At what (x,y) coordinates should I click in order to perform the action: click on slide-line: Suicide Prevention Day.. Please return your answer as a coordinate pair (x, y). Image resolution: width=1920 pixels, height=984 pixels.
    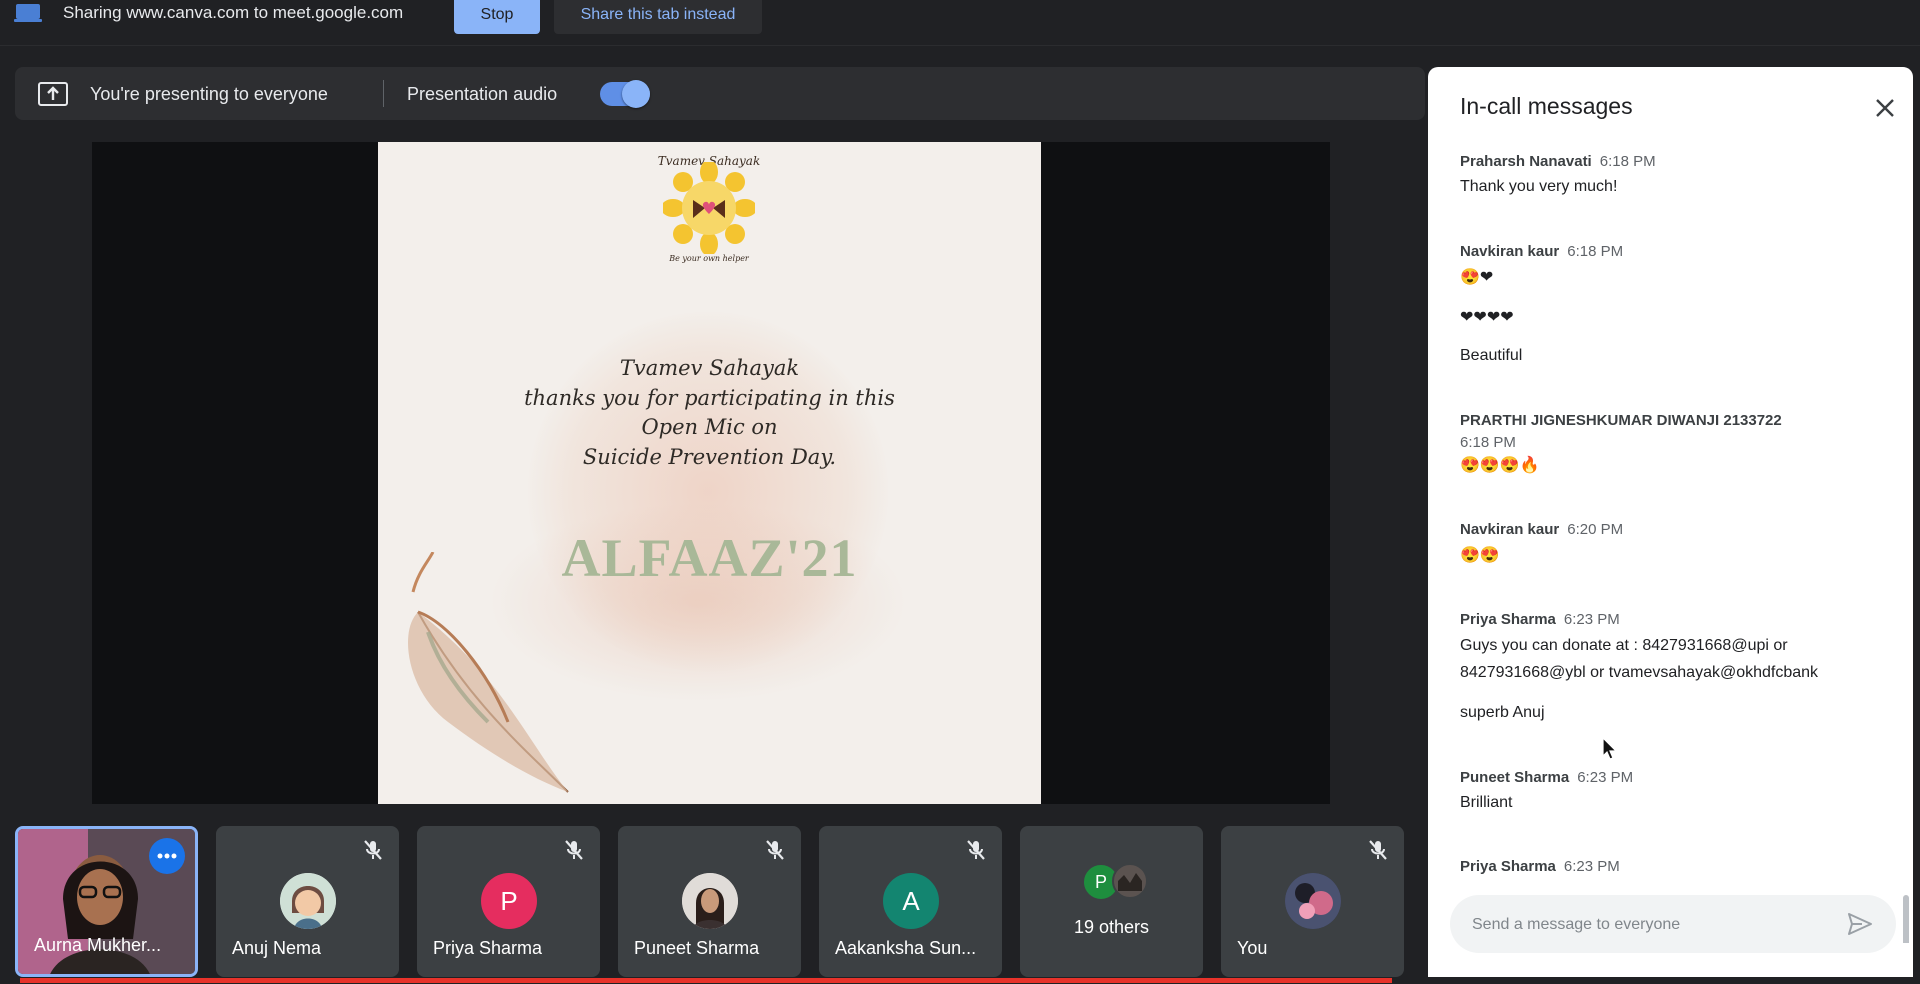
    Looking at the image, I should click on (709, 456).